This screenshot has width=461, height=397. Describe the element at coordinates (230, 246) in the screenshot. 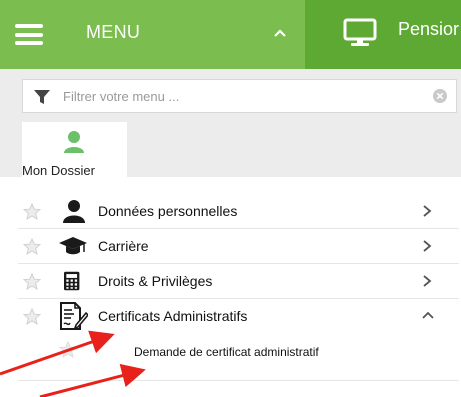

I see `menu-item-carriere: Carrière` at that location.